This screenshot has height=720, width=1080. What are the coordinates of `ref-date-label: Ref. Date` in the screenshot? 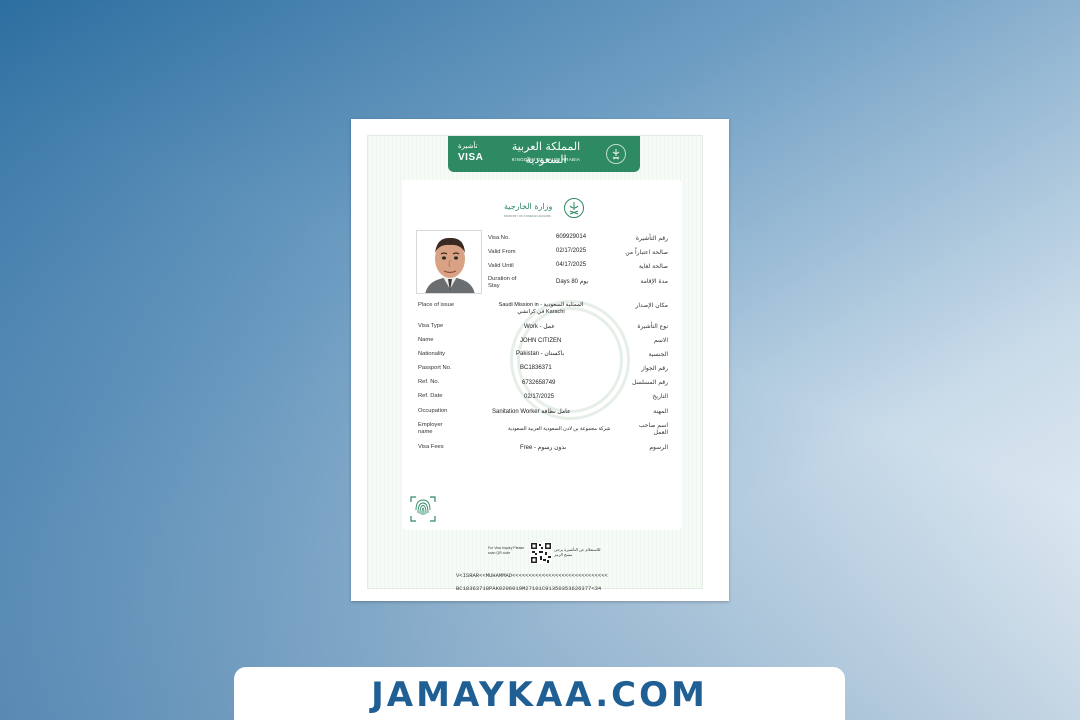 It's located at (430, 396).